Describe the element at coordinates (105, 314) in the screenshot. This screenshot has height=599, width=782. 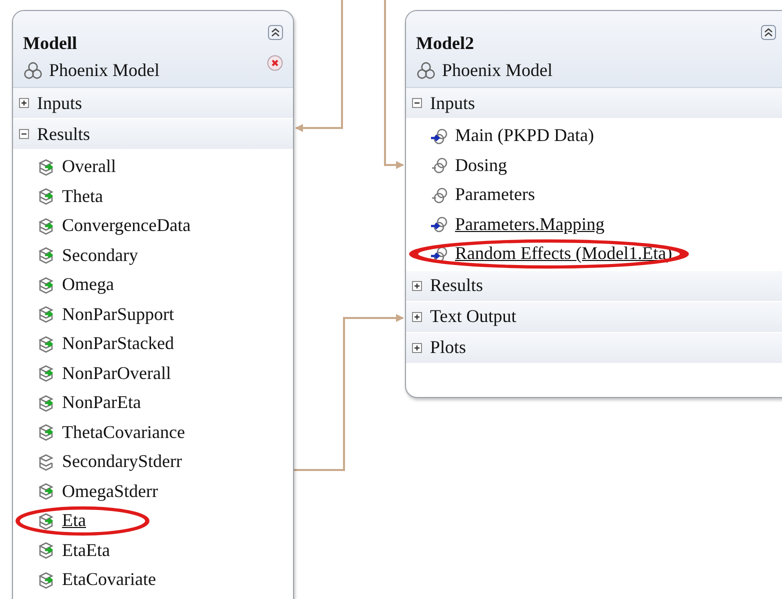
I see `tree-item: NonParSupport` at that location.